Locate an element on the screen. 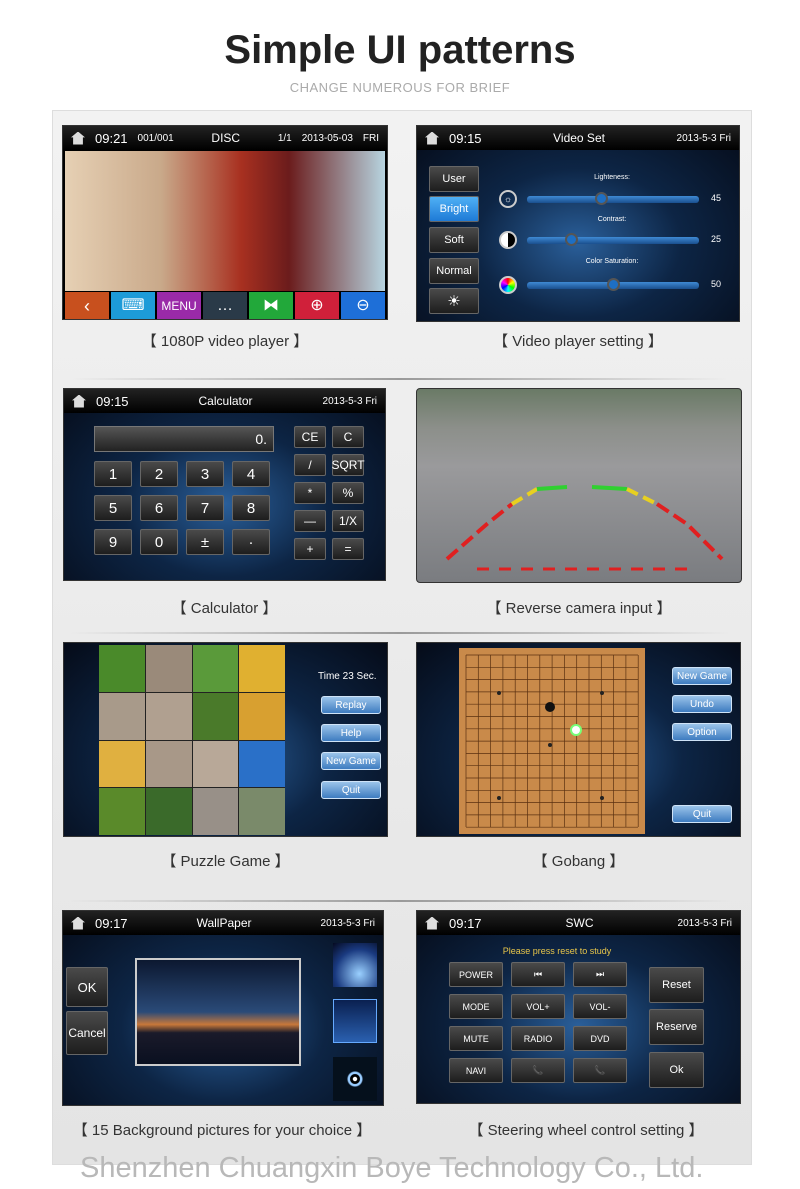 Image resolution: width=800 pixels, height=1189 pixels. reset-button: Reset is located at coordinates (676, 985).